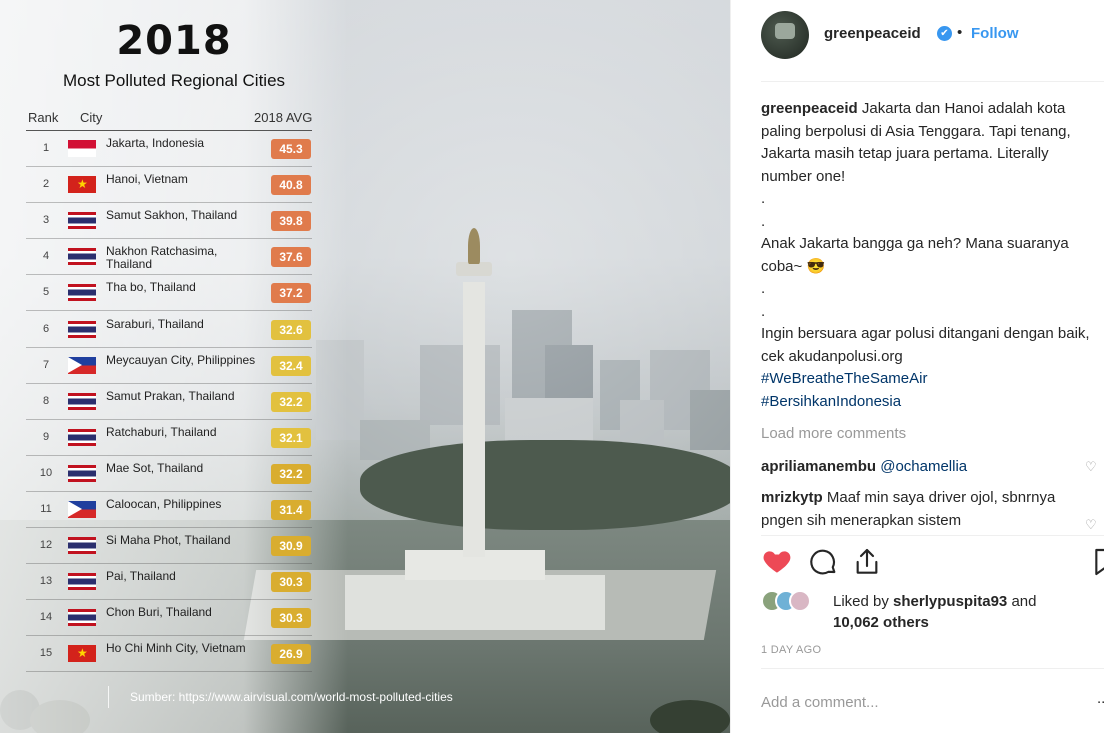 The width and height of the screenshot is (1104, 733). I want to click on city-name: Tha bo, Thailand, so click(151, 287).